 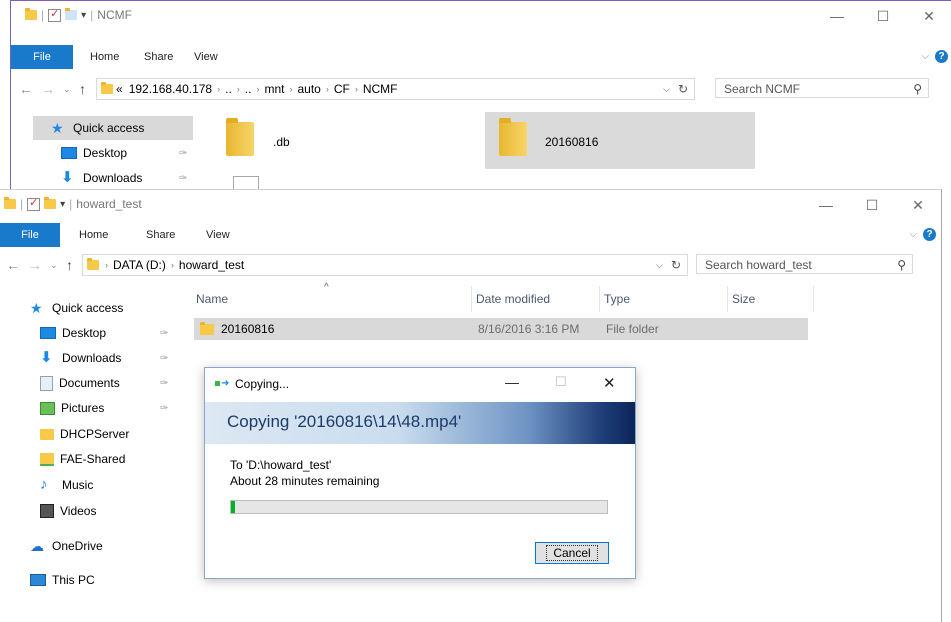 I want to click on front-tab-home: Home, so click(x=93, y=235).